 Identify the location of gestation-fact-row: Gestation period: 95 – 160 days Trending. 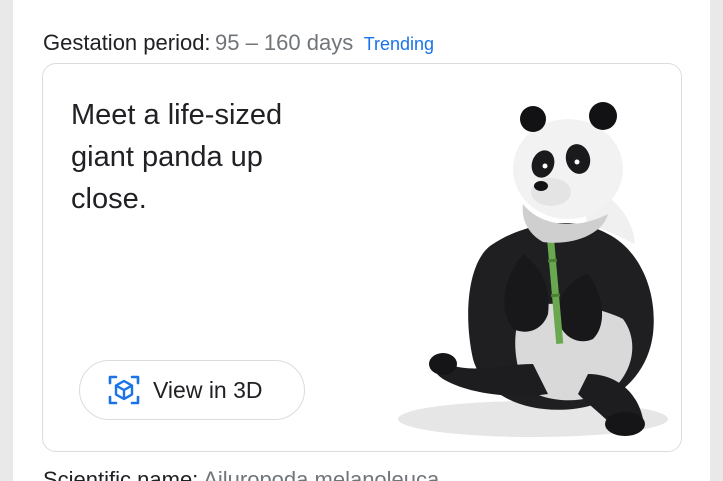
(238, 43).